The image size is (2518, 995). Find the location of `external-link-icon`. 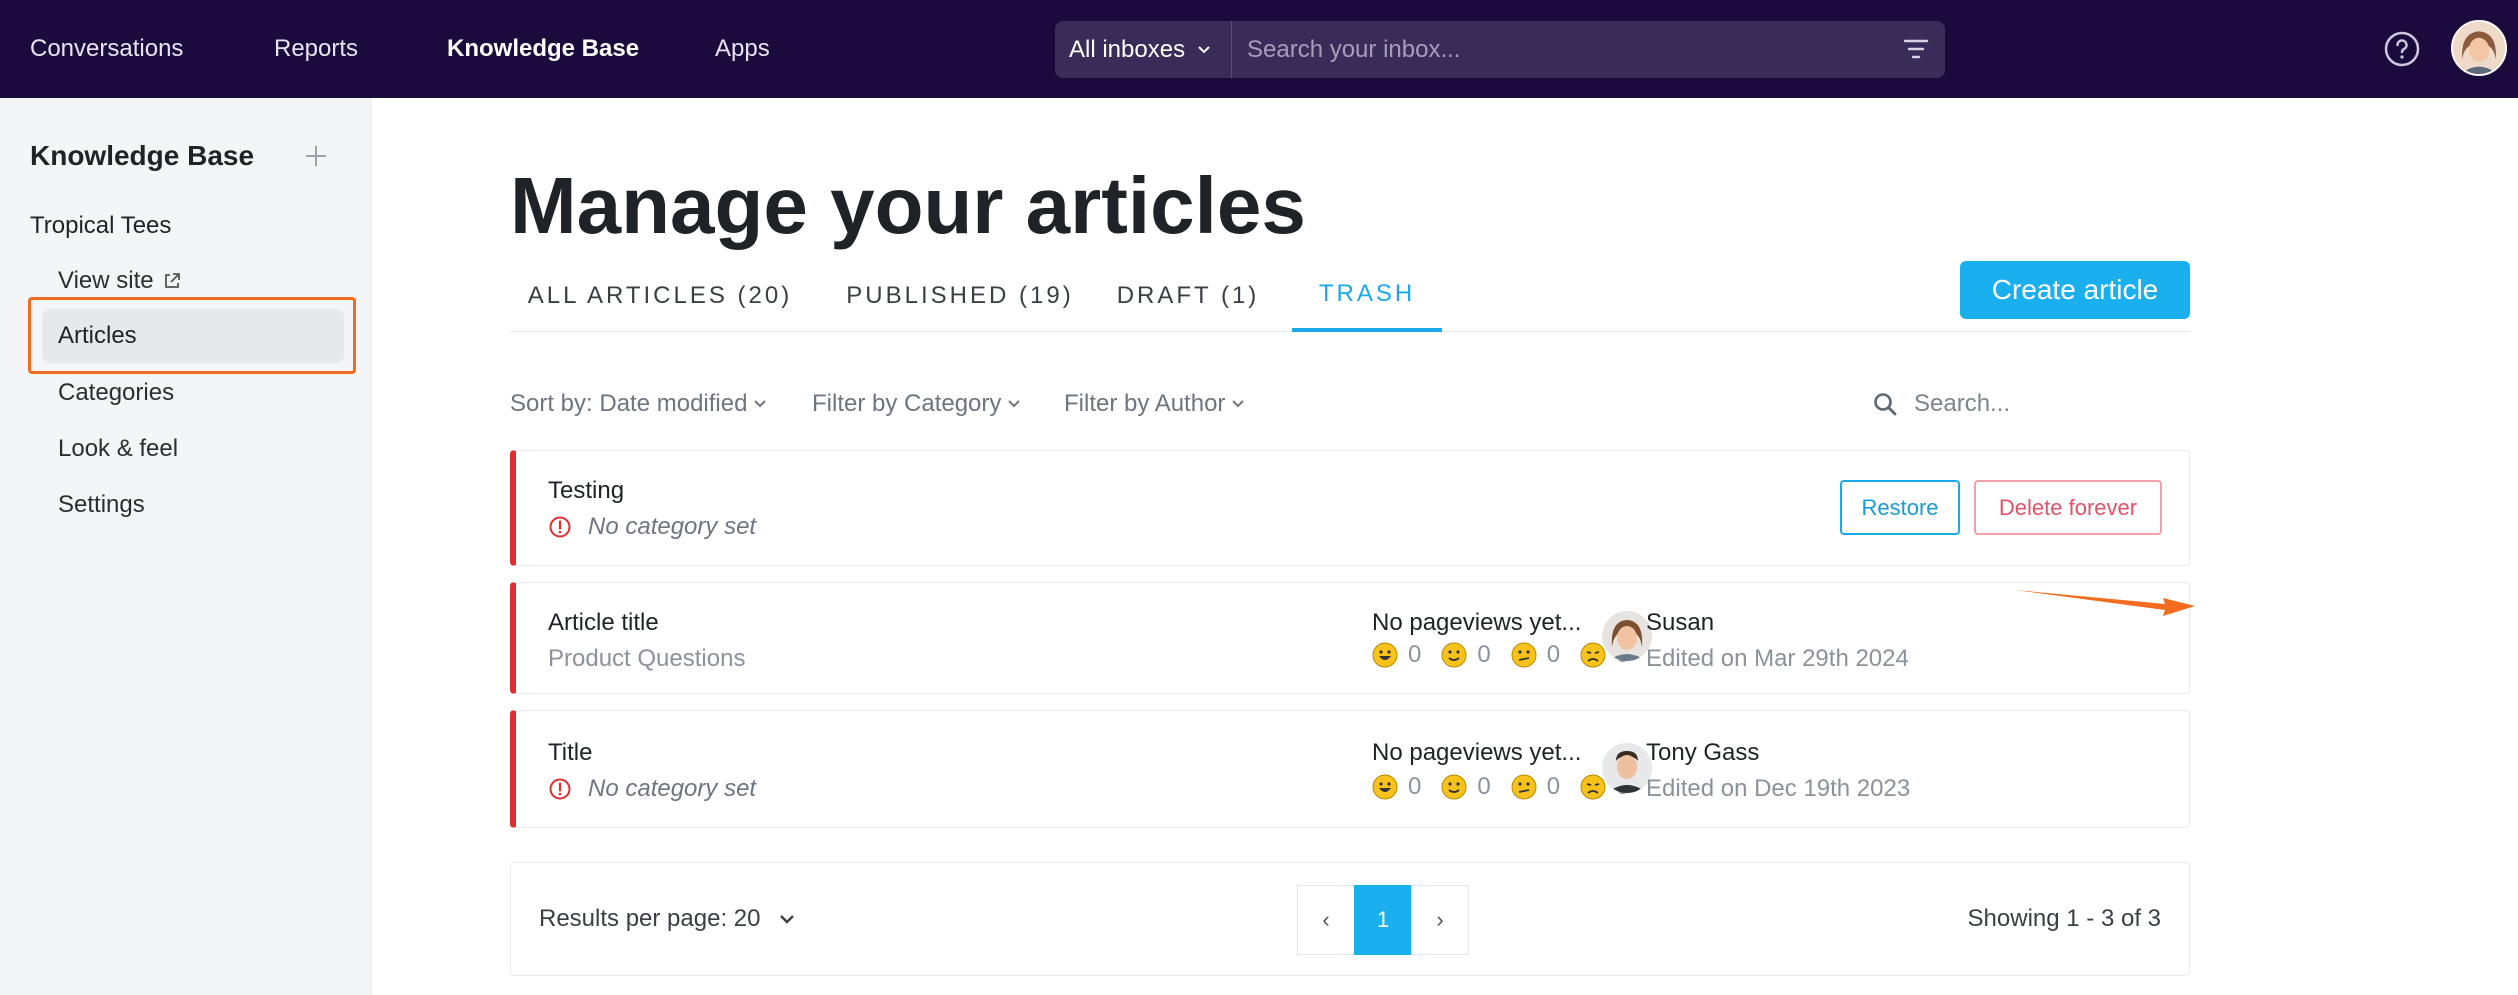

external-link-icon is located at coordinates (172, 280).